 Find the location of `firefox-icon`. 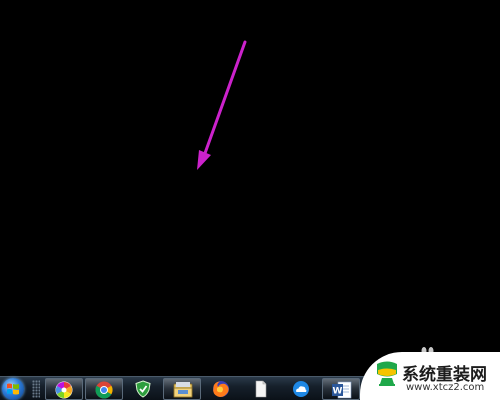

firefox-icon is located at coordinates (221, 389).